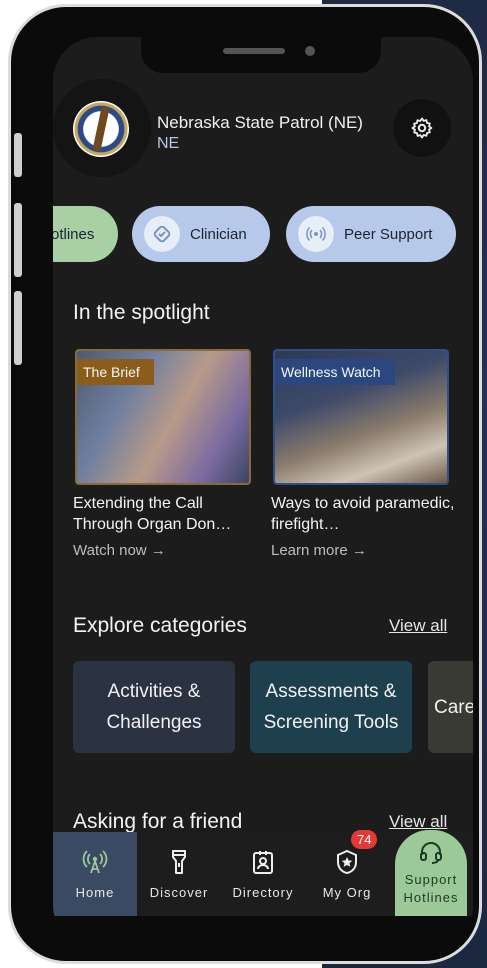 The width and height of the screenshot is (487, 968). What do you see at coordinates (364, 839) in the screenshot?
I see `notification-count-badge: 74` at bounding box center [364, 839].